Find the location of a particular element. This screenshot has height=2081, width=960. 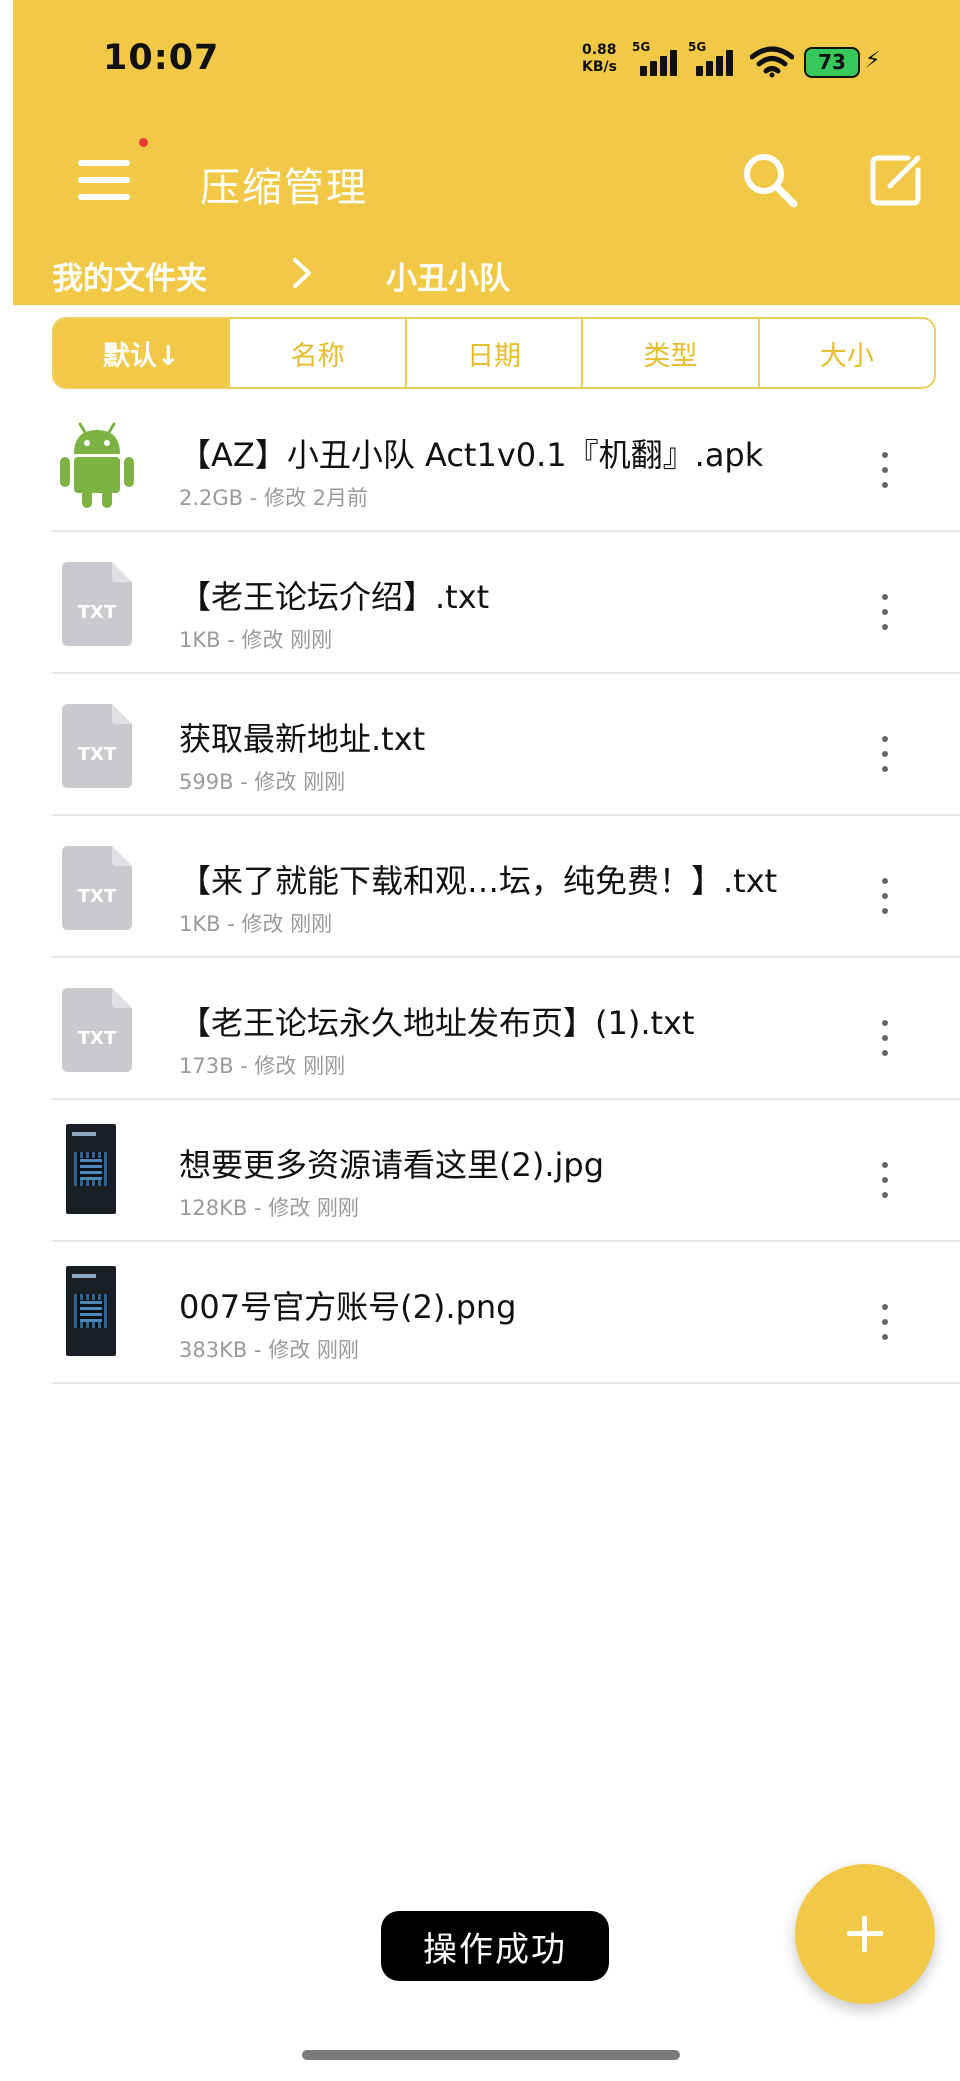

file-row: 想要更多资源请看这里(2).jpg 128KB - 修改 刚刚 is located at coordinates (506, 1171).